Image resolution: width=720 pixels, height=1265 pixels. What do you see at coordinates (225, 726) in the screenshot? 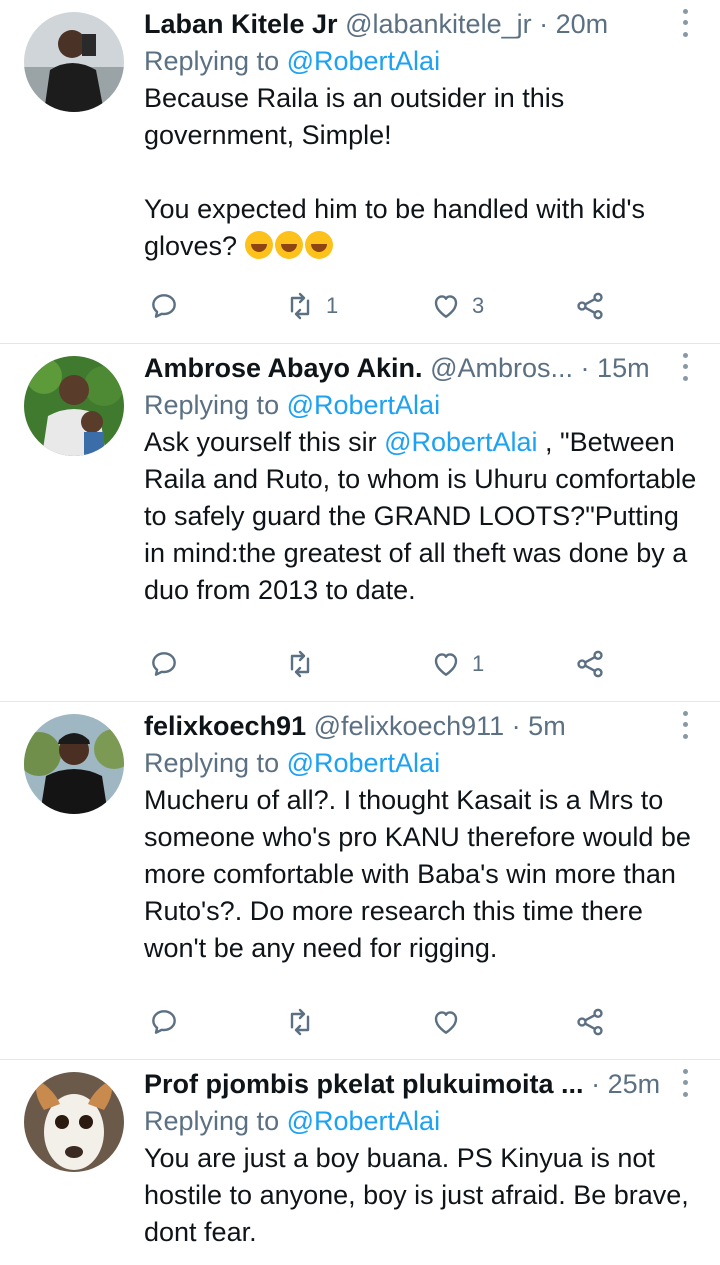
I see `user-name: felixkoech91` at bounding box center [225, 726].